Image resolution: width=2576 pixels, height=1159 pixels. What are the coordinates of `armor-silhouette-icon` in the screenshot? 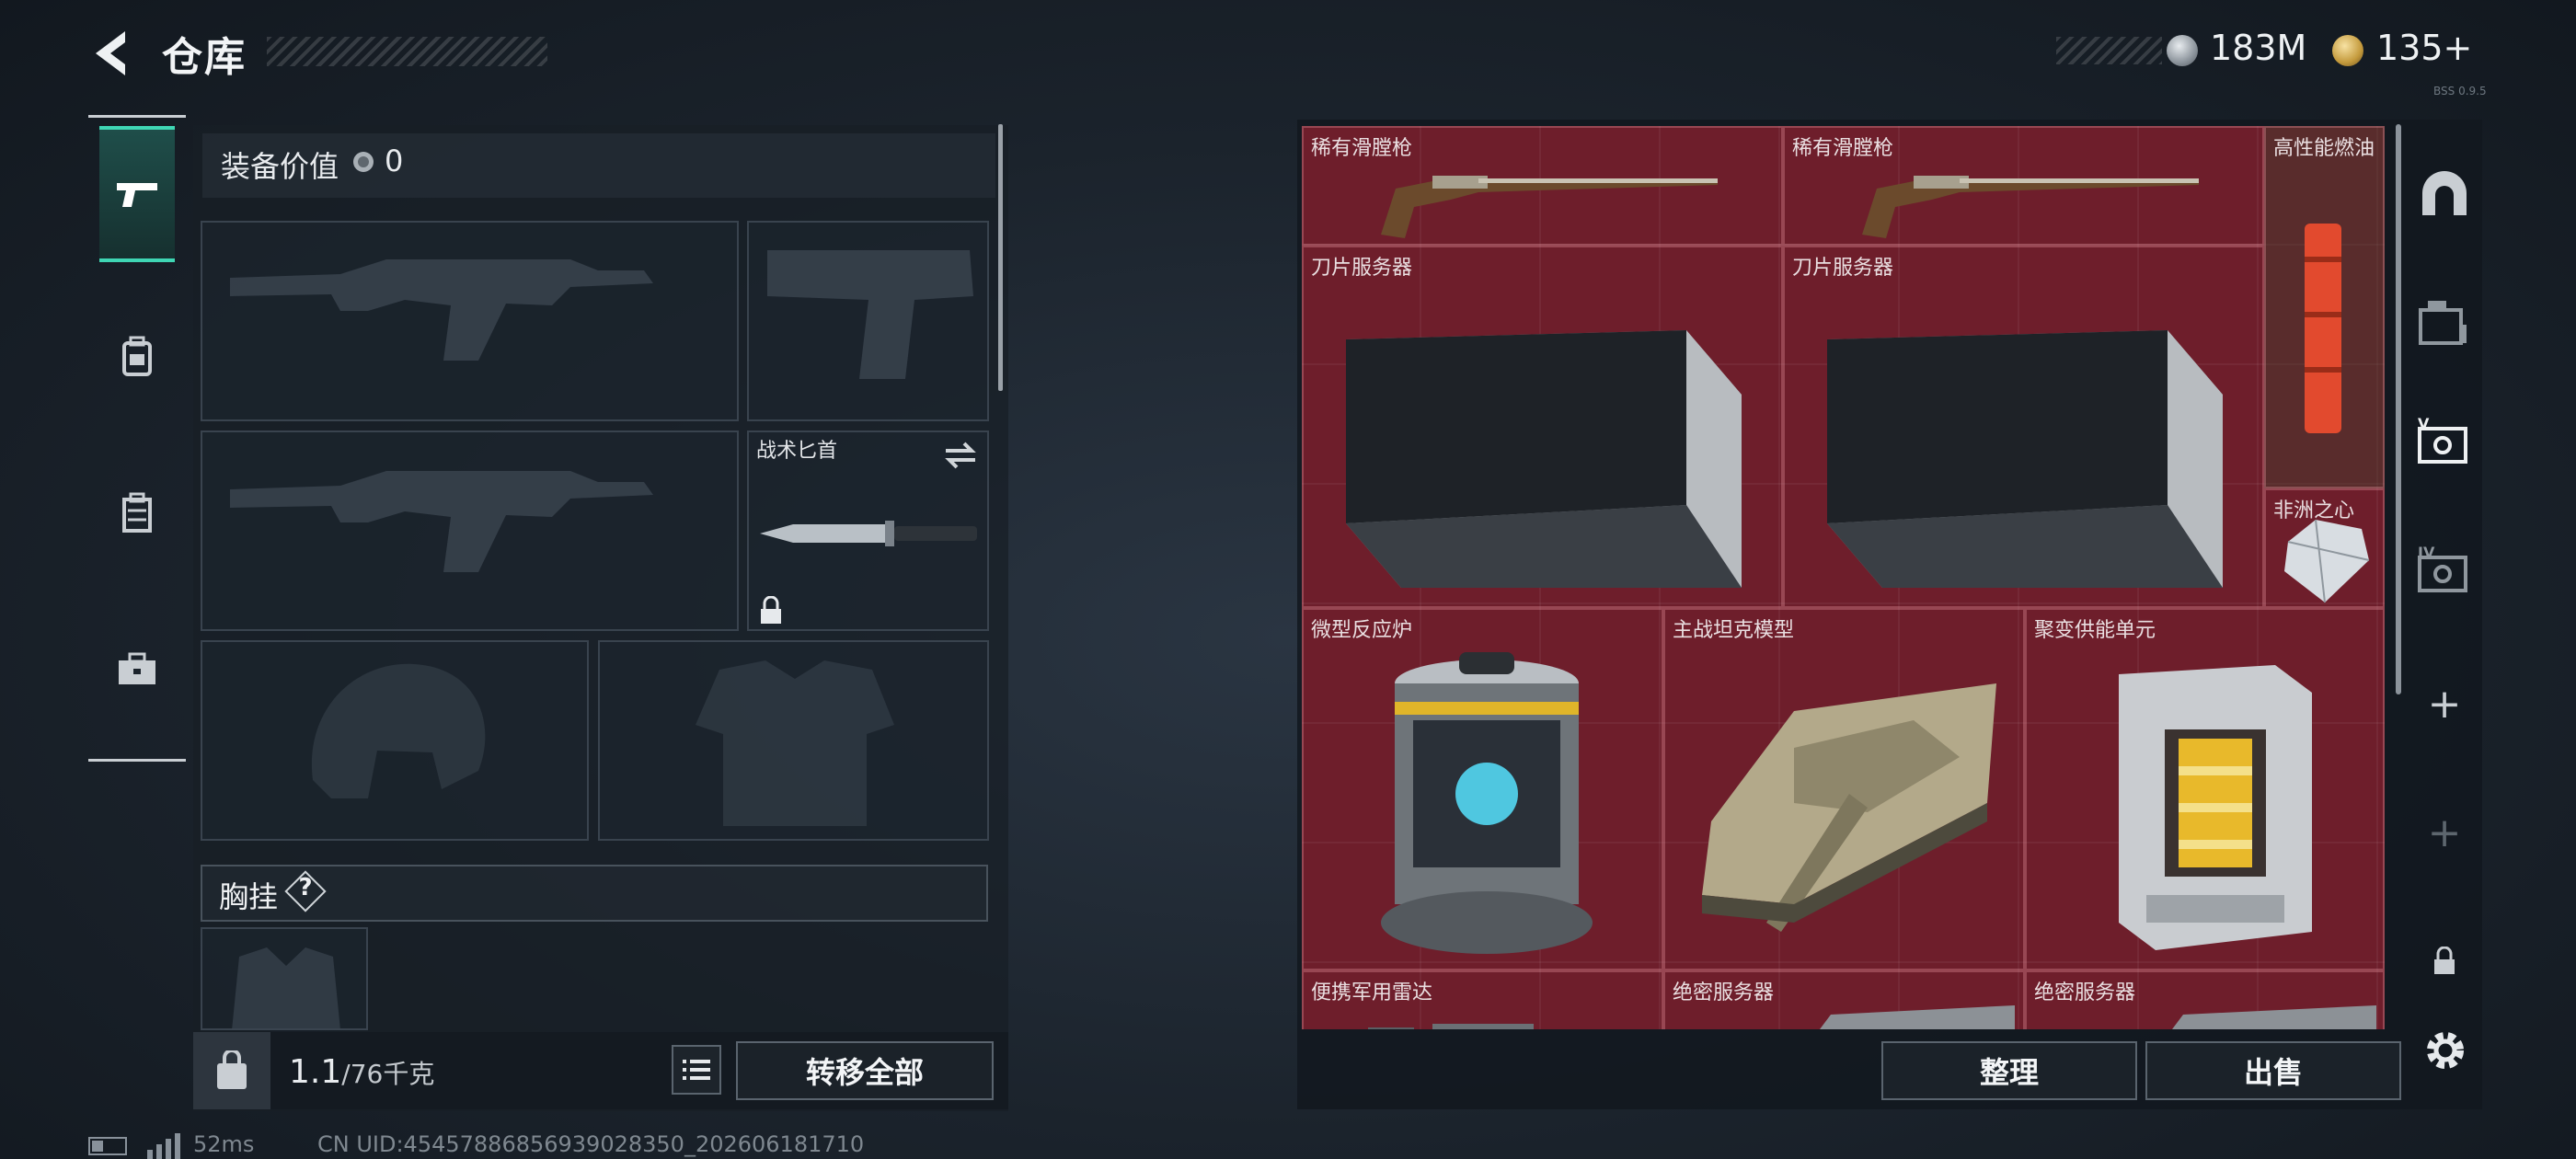 It's located at (795, 743).